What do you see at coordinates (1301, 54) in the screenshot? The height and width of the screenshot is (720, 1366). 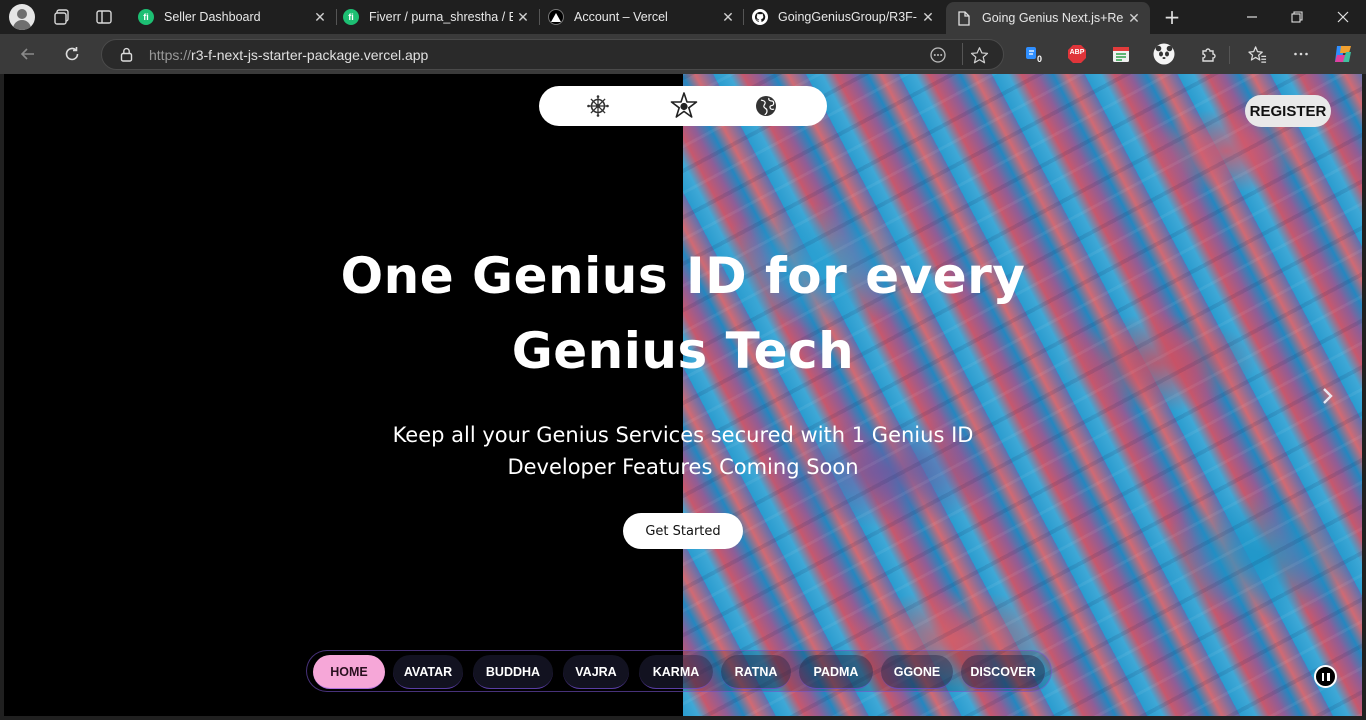 I see `more-menu-icon` at bounding box center [1301, 54].